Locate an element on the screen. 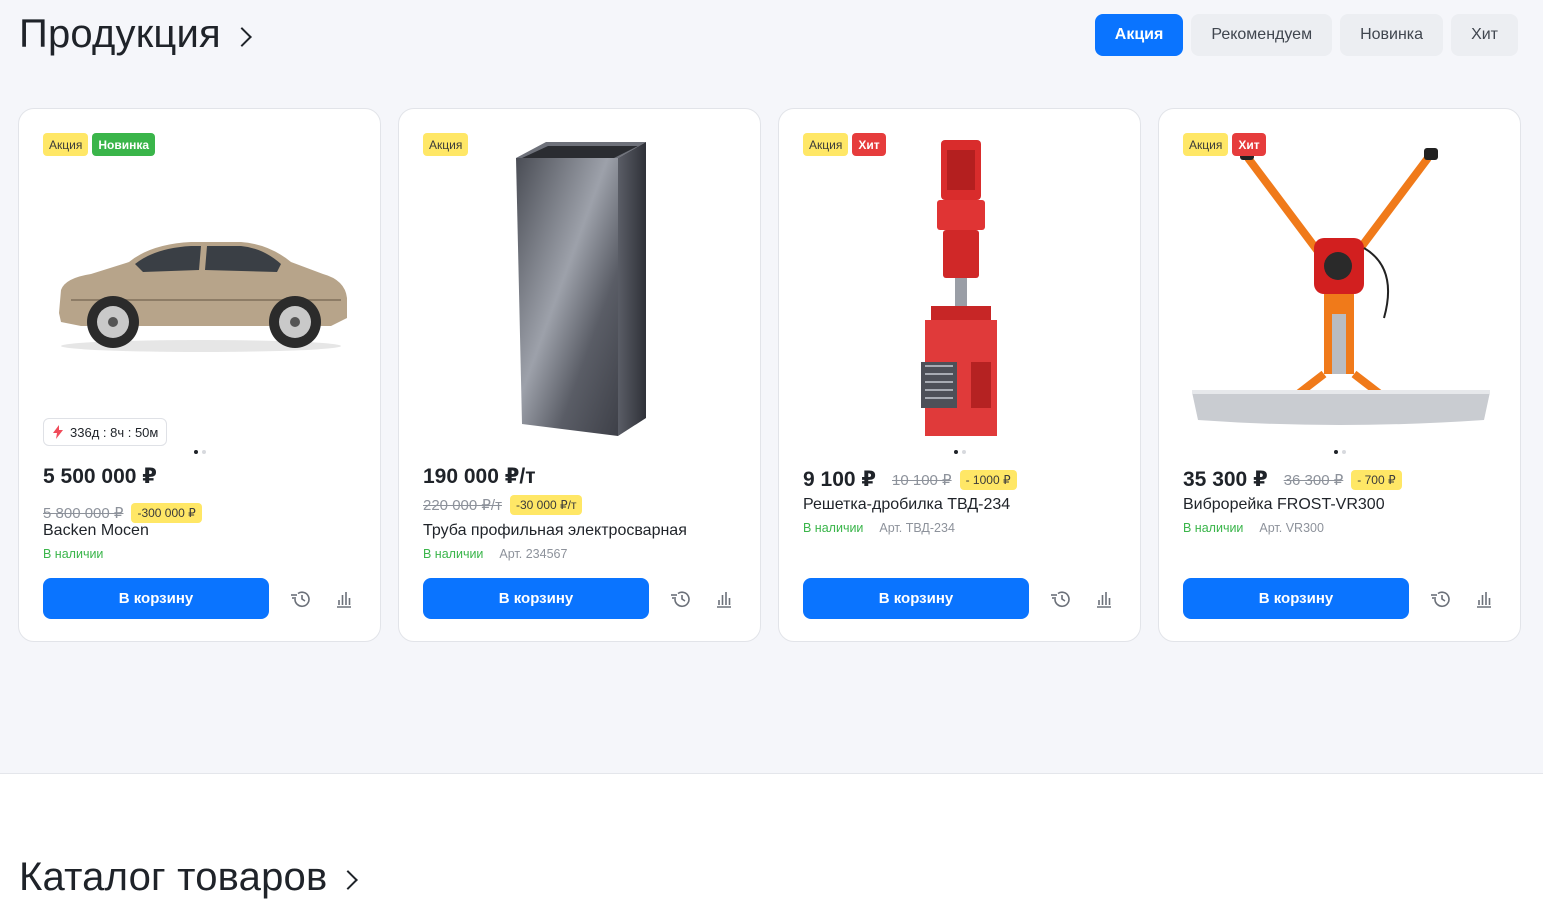 This screenshot has width=1543, height=915. article-number: Арт. ТВД-234 is located at coordinates (917, 528).